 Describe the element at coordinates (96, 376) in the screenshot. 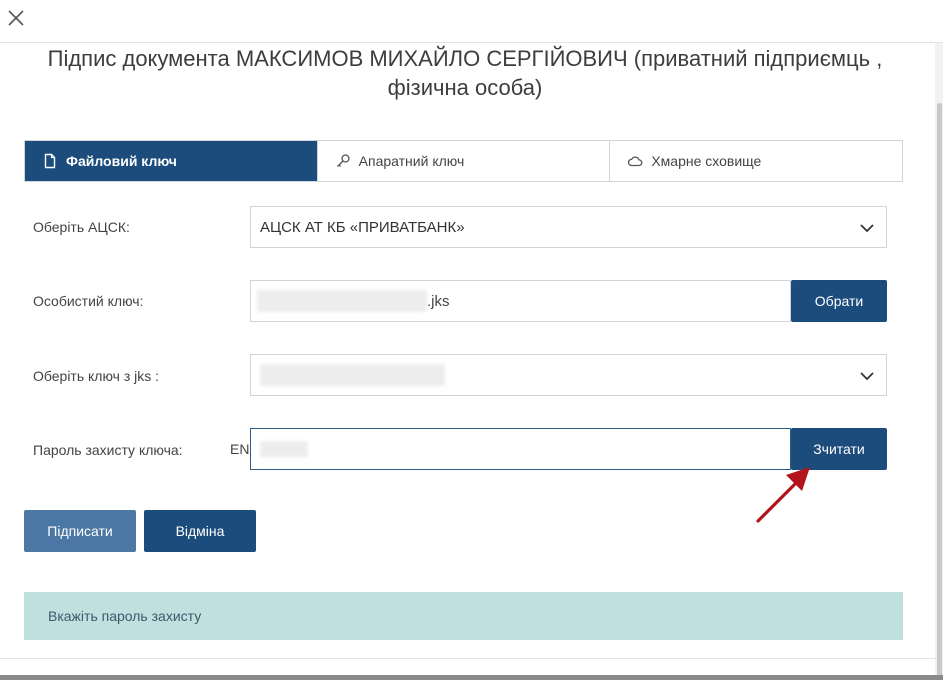

I see `jks-key-label: Оберіть ключ з jks :` at that location.